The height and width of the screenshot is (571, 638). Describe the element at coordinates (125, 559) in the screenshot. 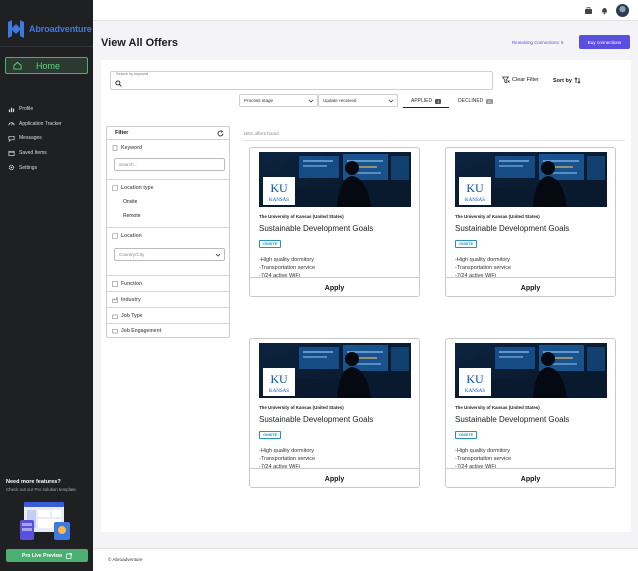

I see `footer-copyright: © Abroadventure` at that location.